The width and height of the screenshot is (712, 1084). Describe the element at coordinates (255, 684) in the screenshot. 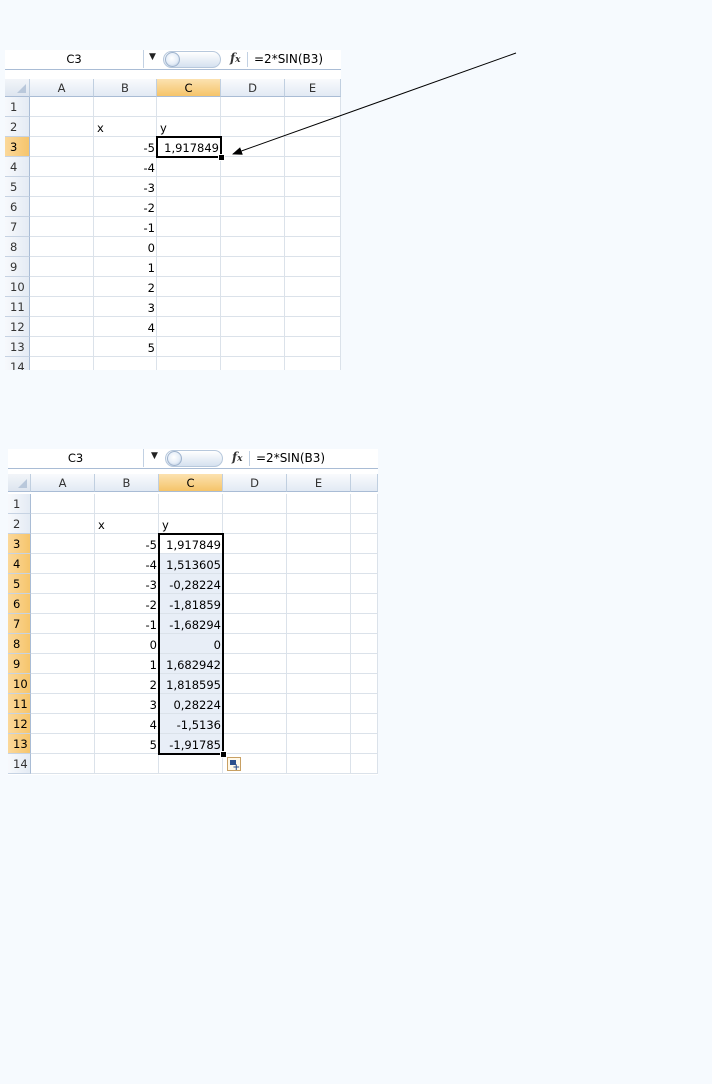

I see `cell-d10` at that location.